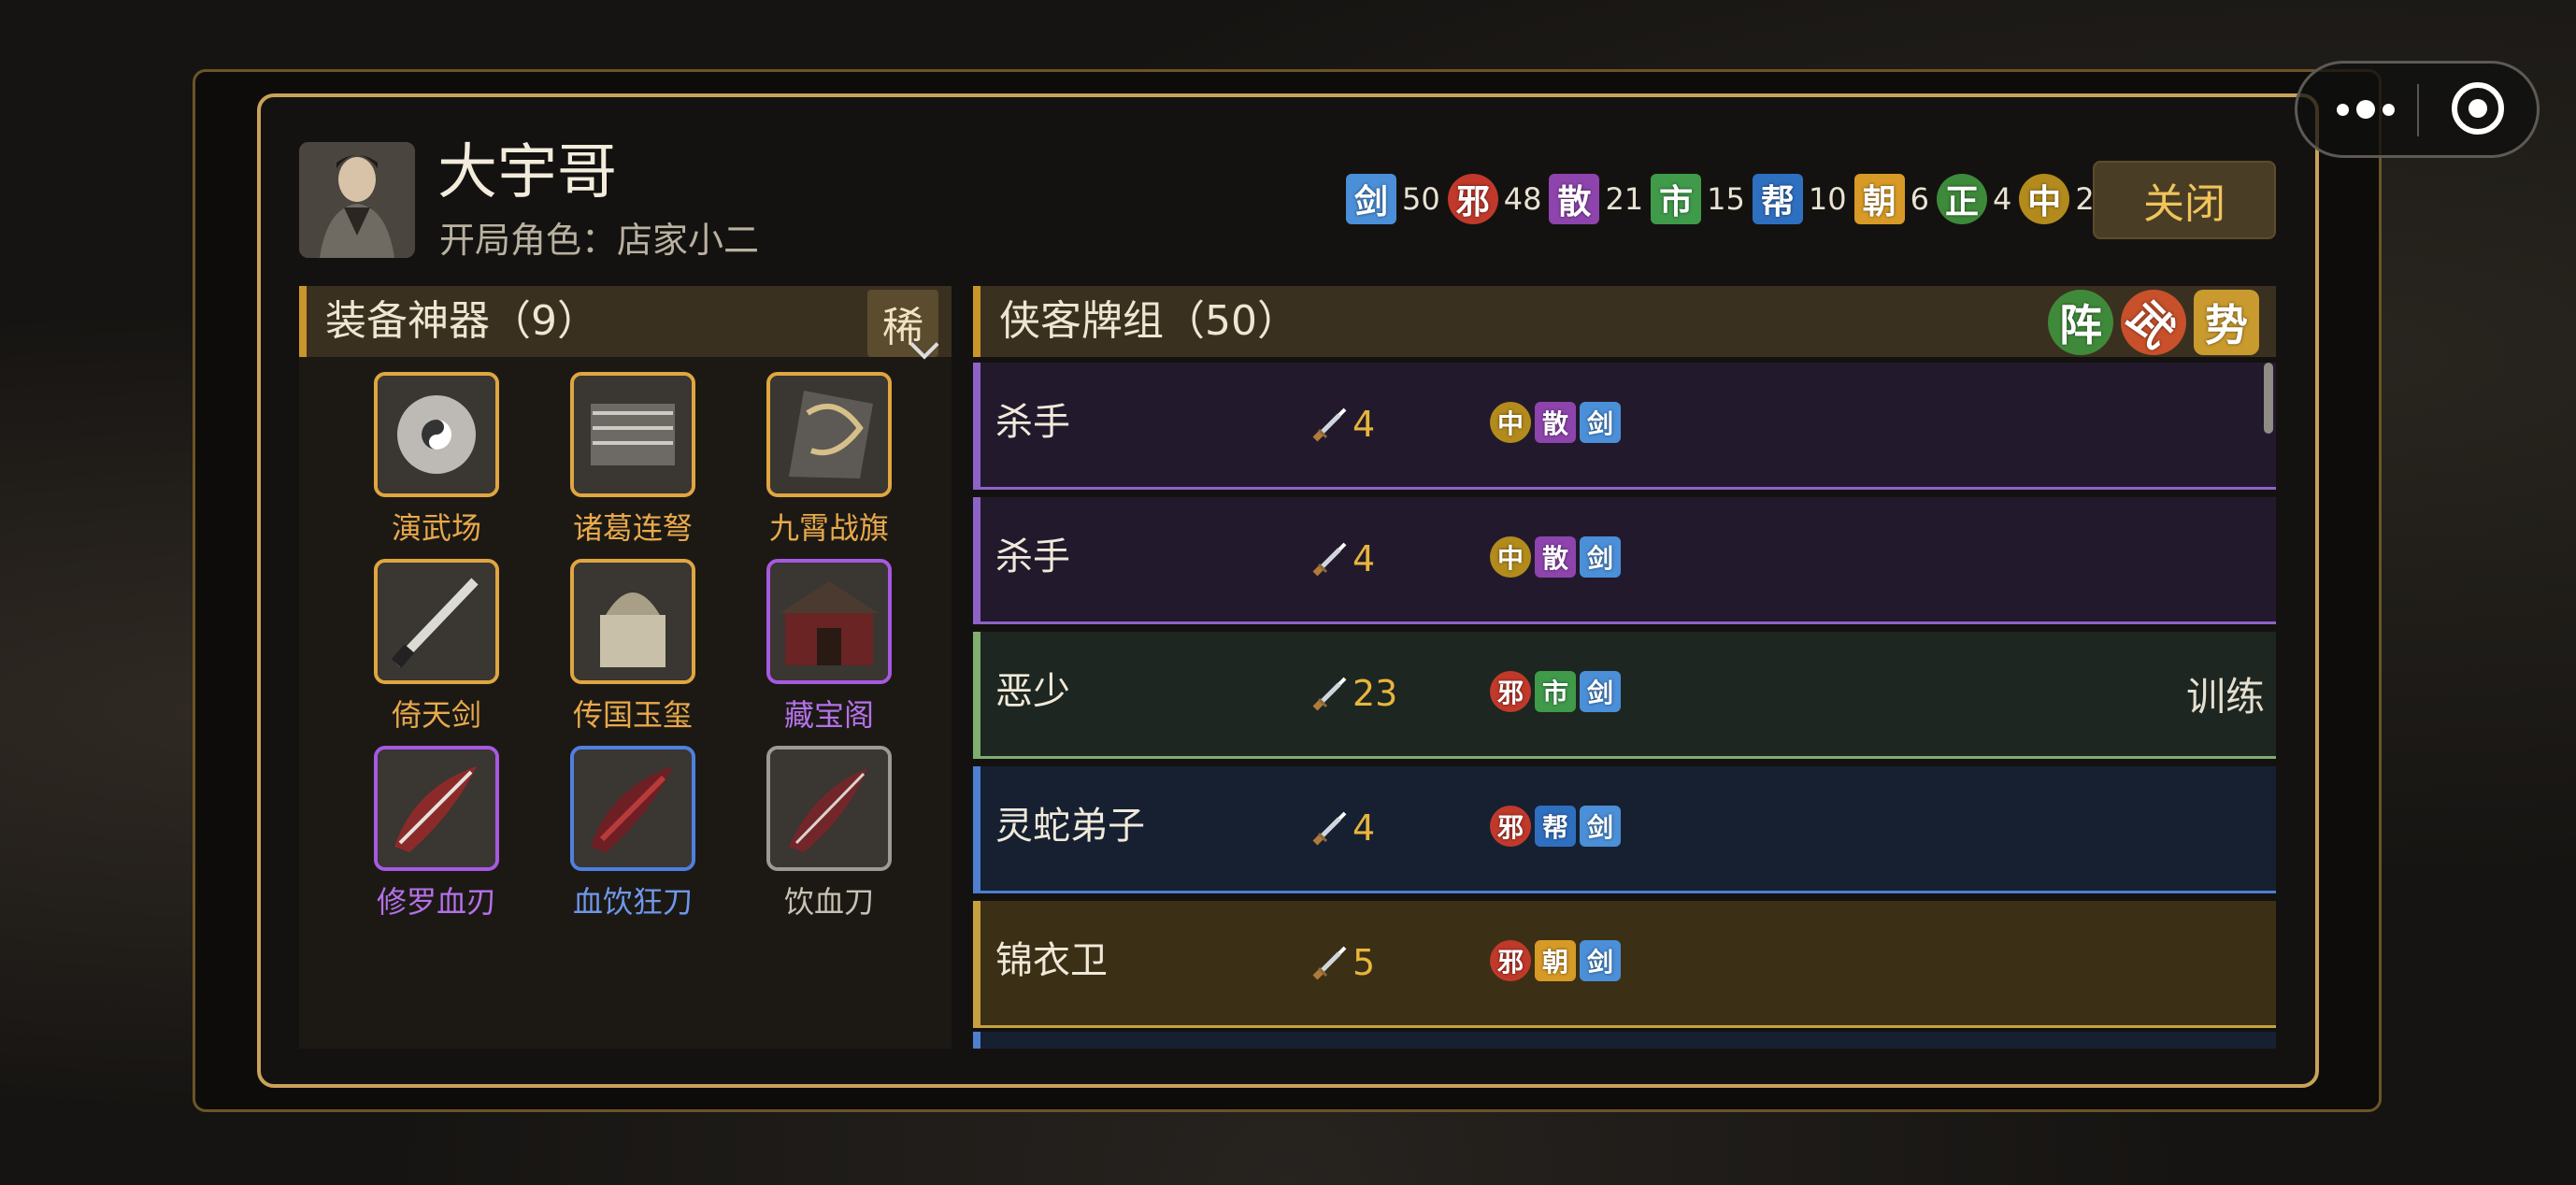  I want to click on faction-count-value: 4, so click(2002, 199).